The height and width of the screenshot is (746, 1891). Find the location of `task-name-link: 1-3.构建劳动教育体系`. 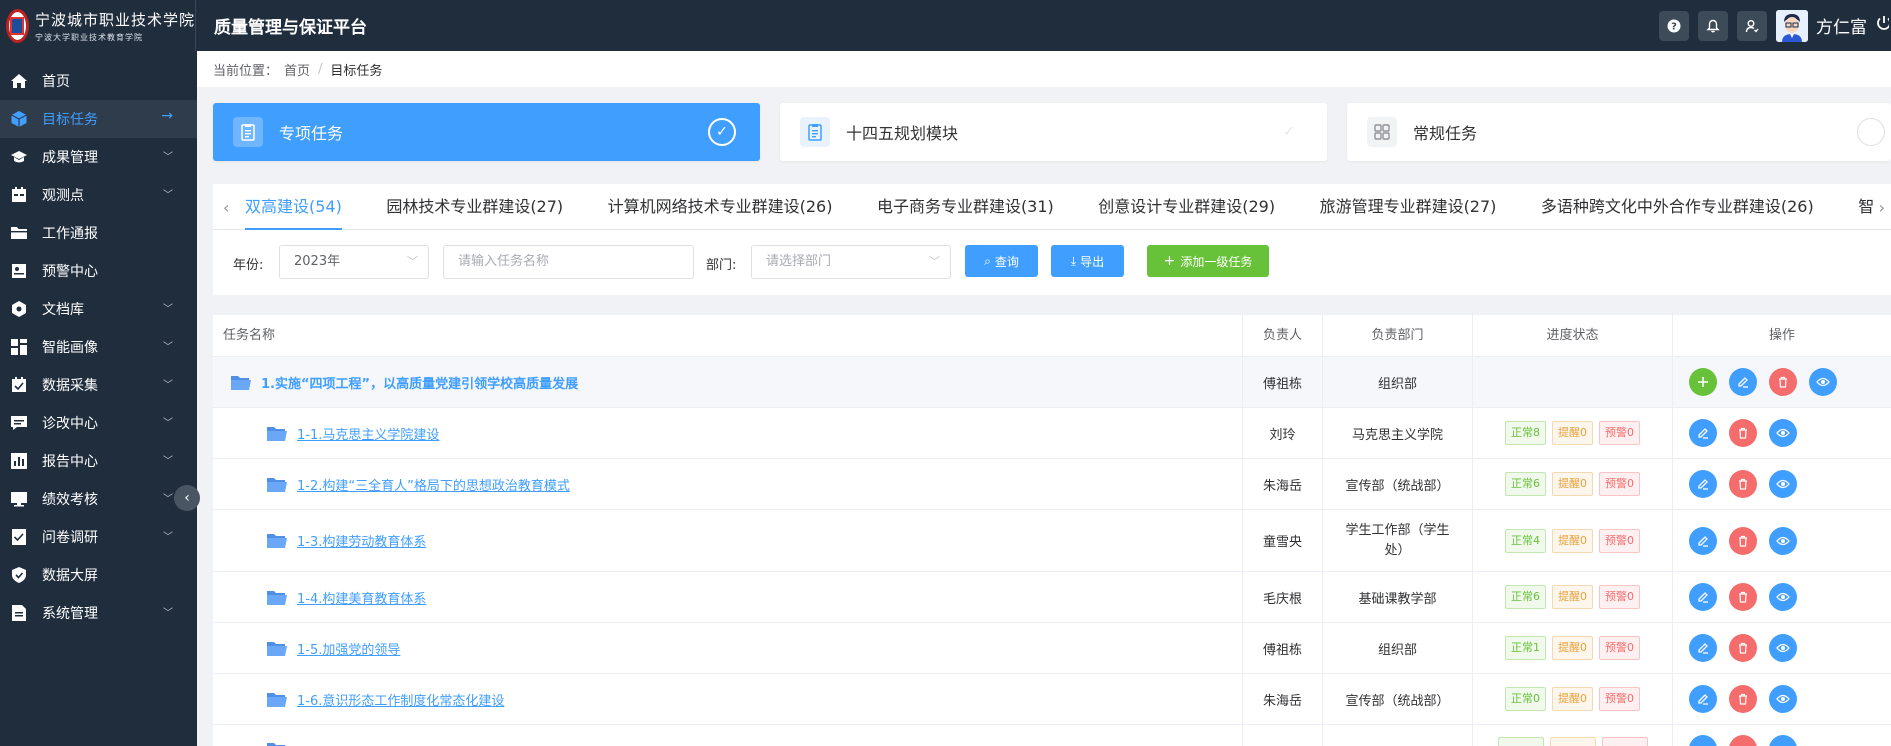

task-name-link: 1-3.构建劳动教育体系 is located at coordinates (361, 540).